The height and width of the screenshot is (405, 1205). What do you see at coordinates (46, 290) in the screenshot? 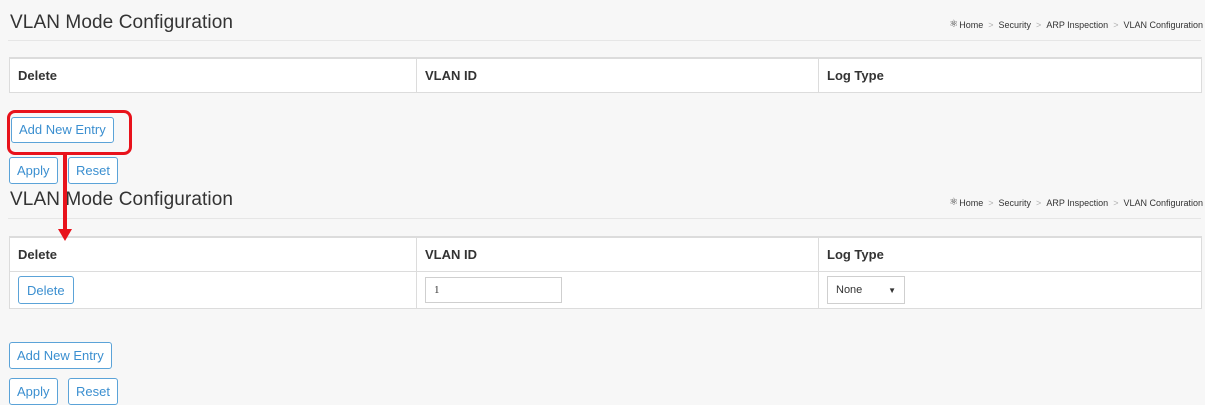
I see `delete-row-button: Delete` at bounding box center [46, 290].